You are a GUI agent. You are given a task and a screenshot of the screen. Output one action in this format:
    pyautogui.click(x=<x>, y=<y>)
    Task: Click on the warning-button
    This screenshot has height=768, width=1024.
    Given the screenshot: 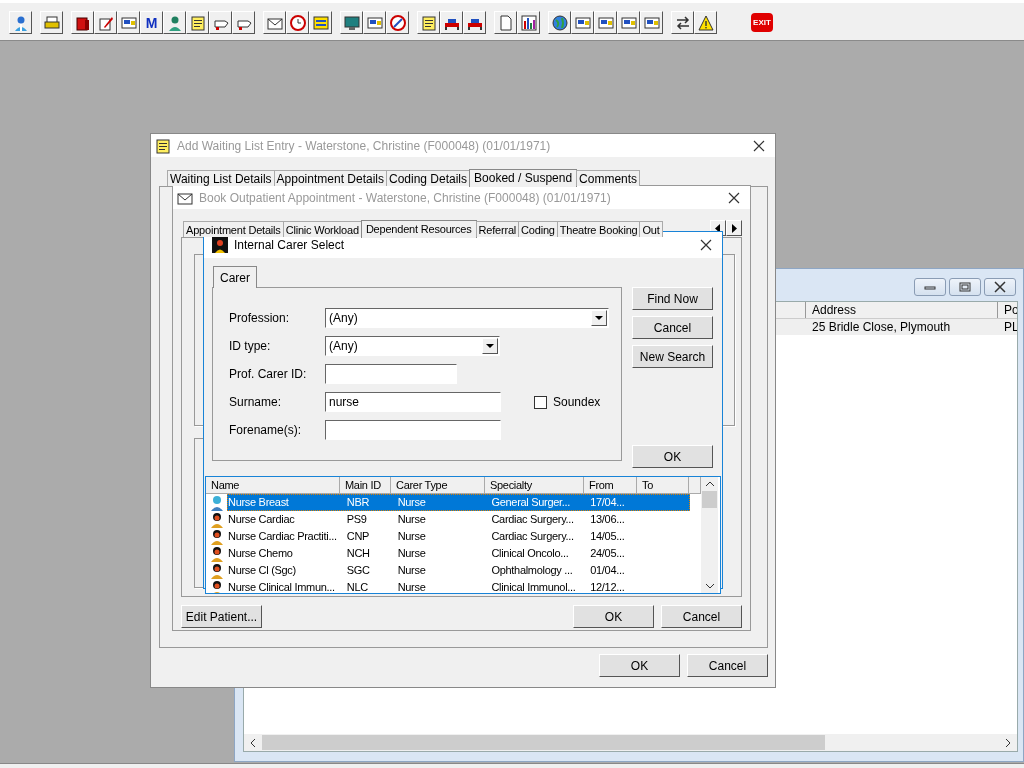 What is the action you would take?
    pyautogui.click(x=705, y=22)
    